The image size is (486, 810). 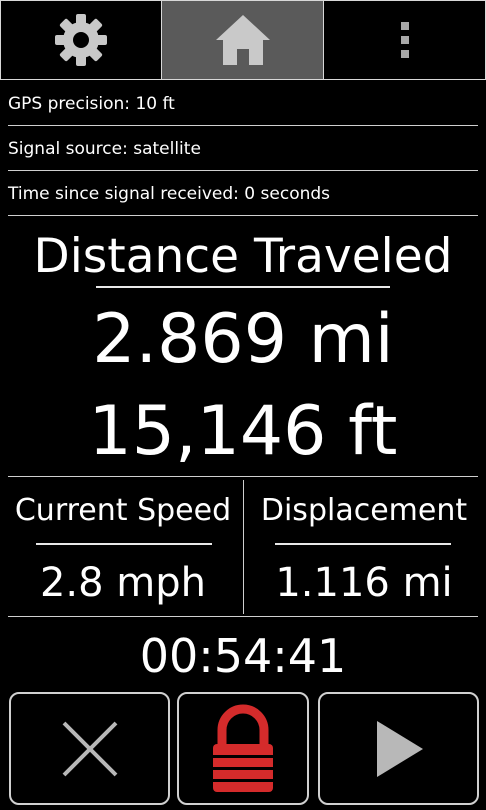 I want to click on play-button, so click(x=398, y=748).